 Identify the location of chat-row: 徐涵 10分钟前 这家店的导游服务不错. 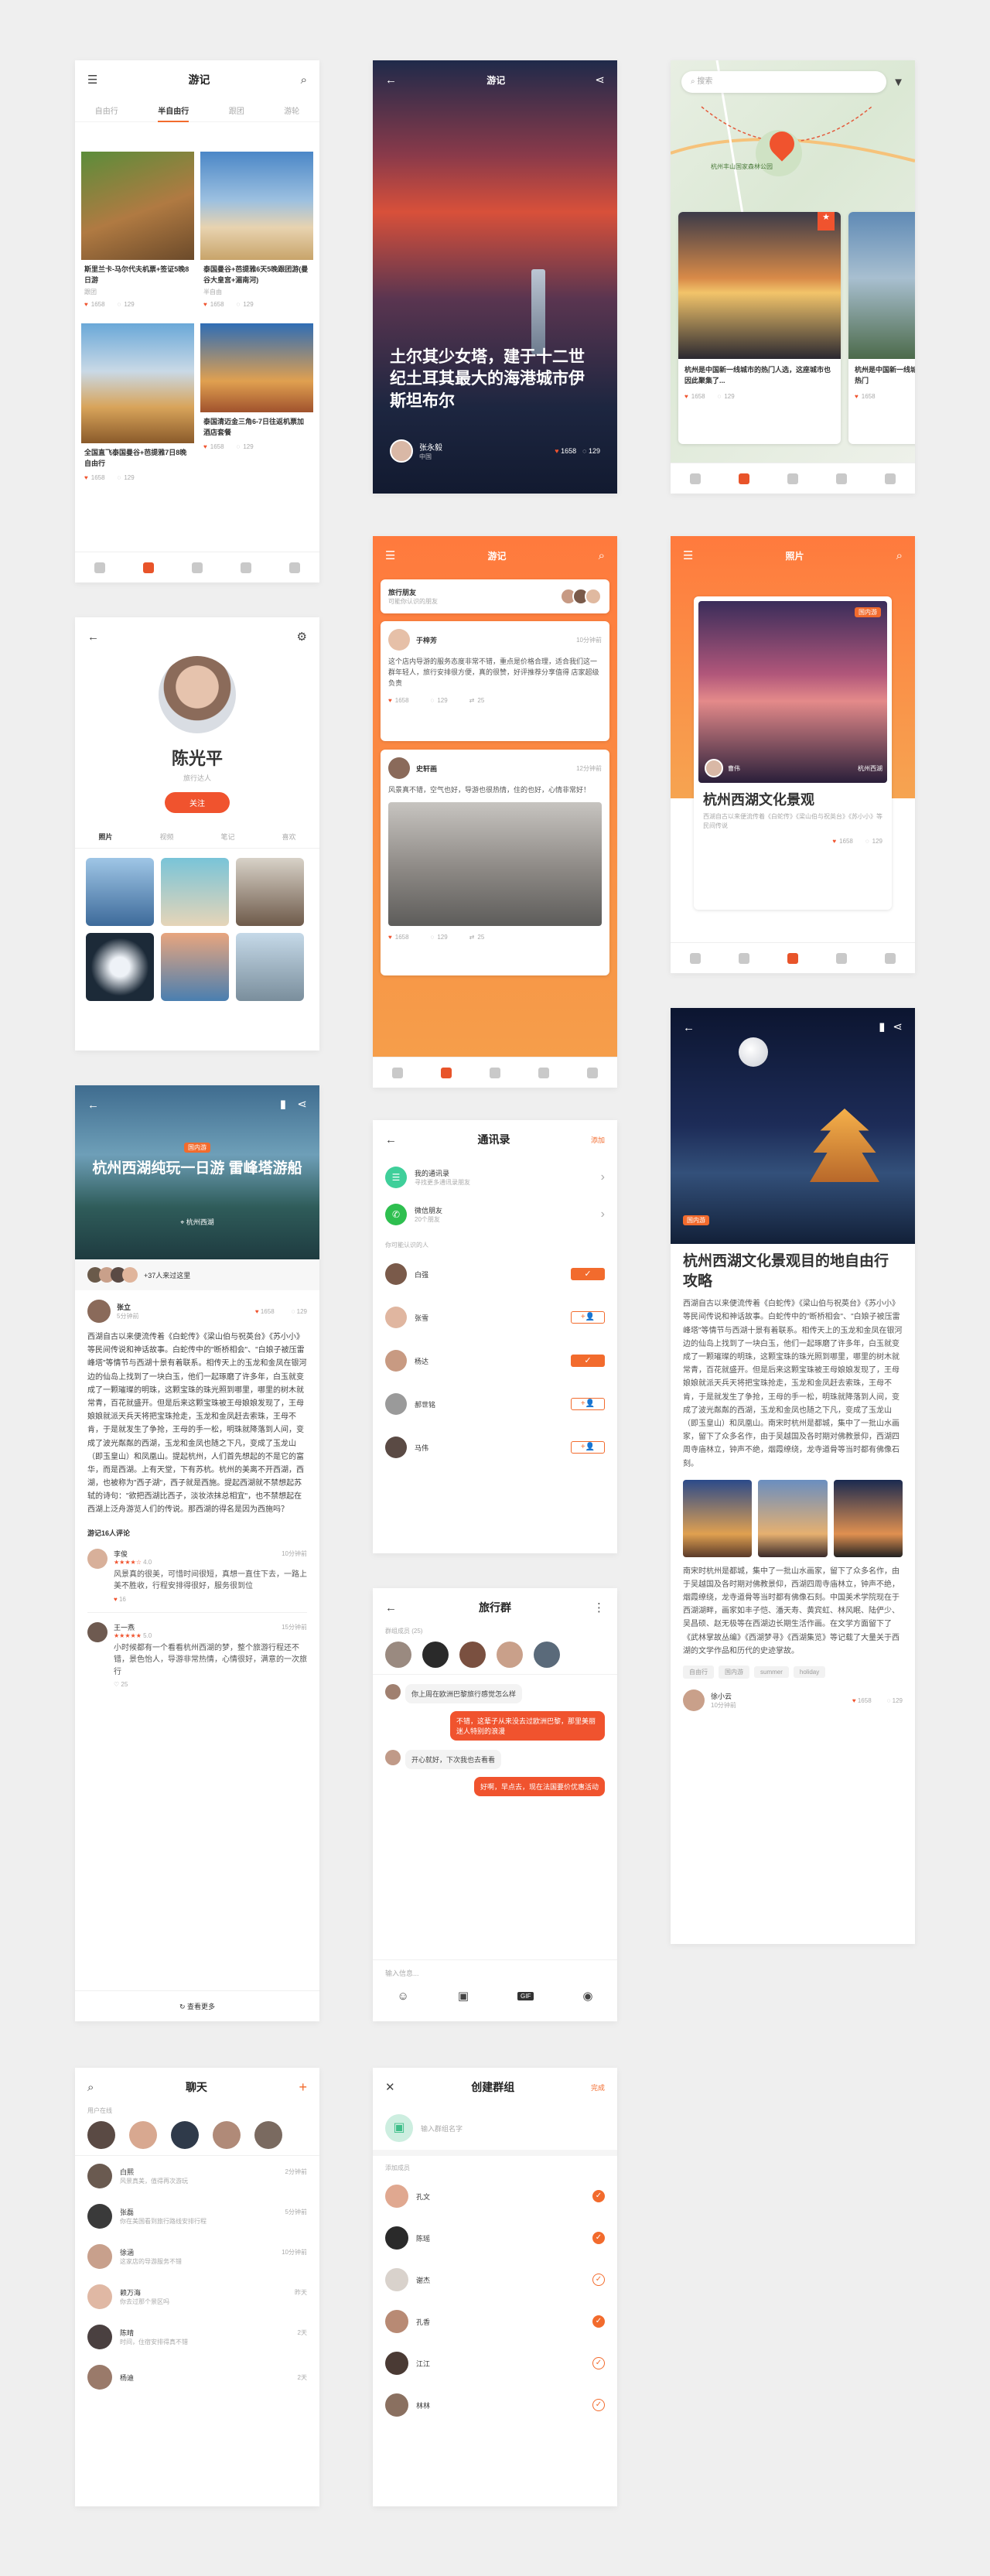
(197, 2256).